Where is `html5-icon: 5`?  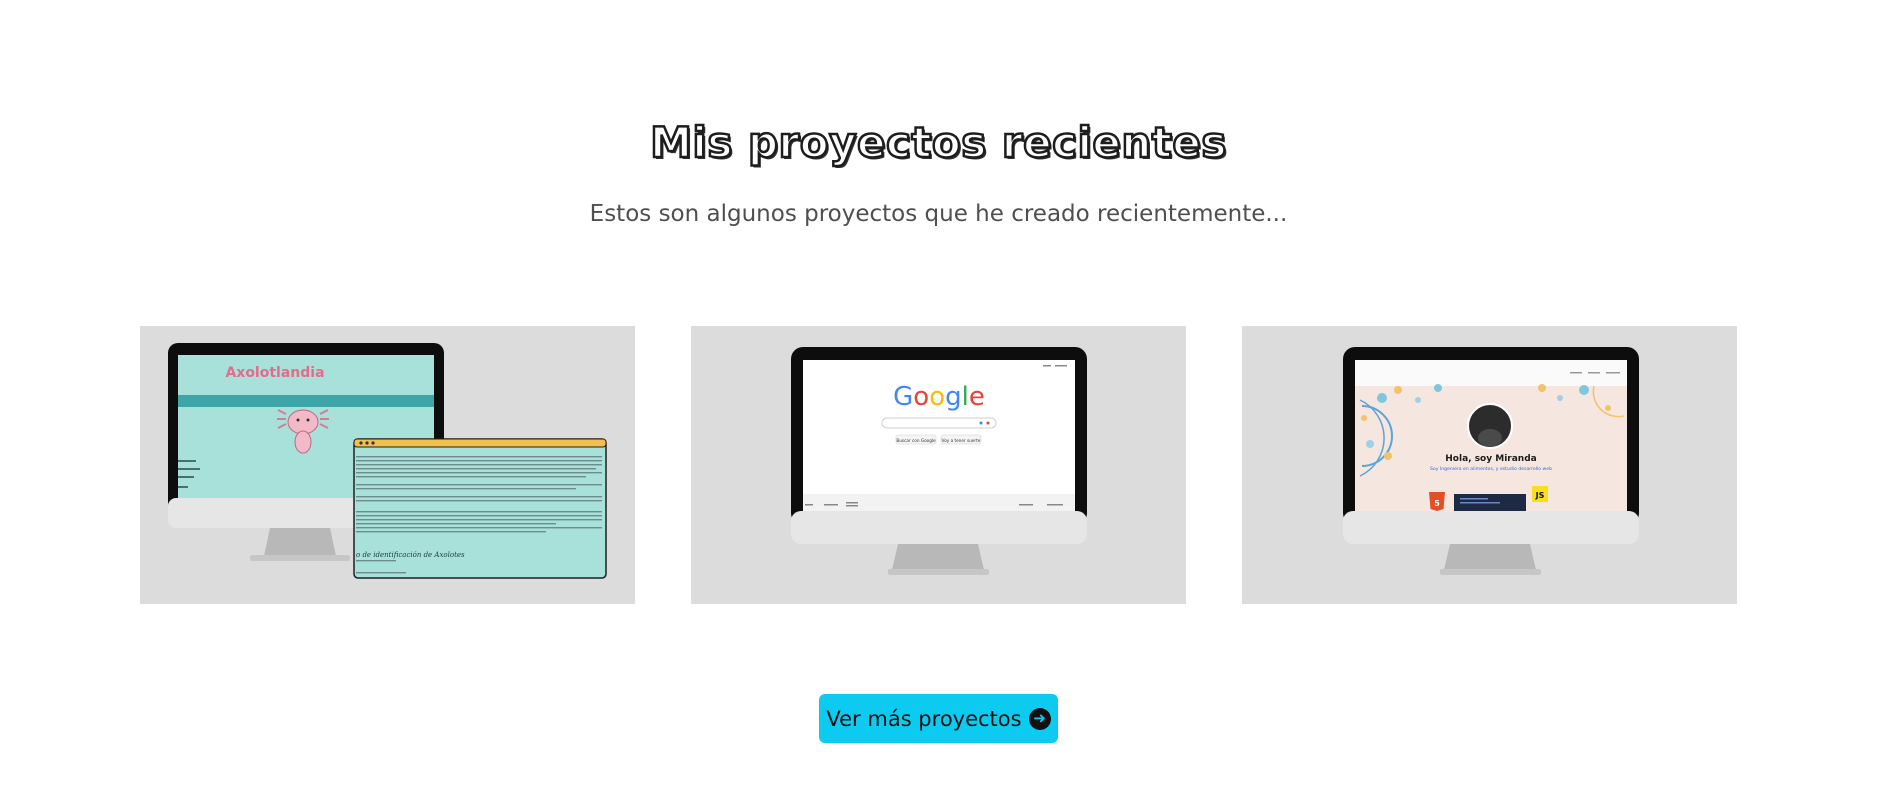
html5-icon: 5 is located at coordinates (1437, 501).